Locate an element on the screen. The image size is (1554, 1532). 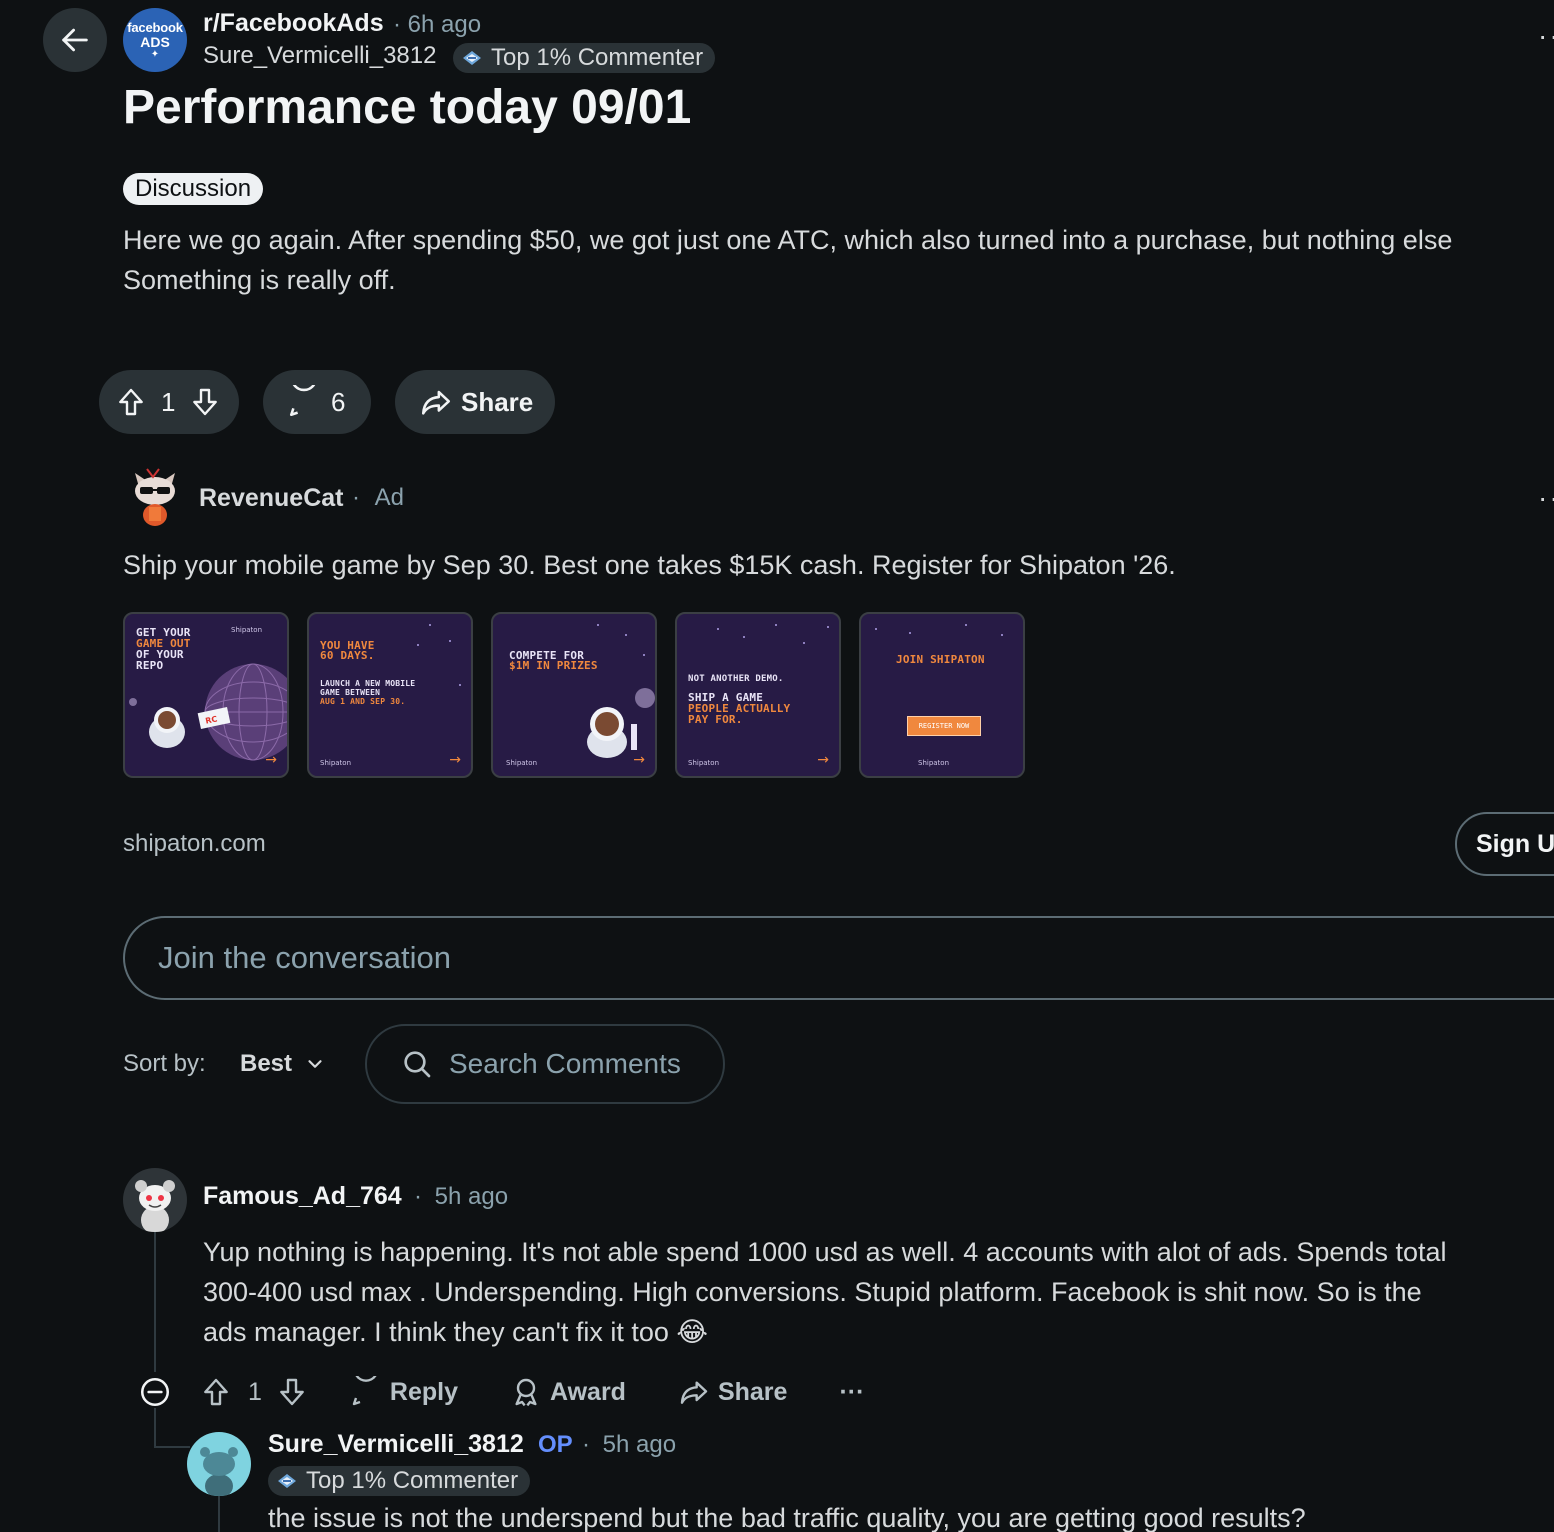
search-comments-placeholder: Search Comments is located at coordinates (565, 1063).